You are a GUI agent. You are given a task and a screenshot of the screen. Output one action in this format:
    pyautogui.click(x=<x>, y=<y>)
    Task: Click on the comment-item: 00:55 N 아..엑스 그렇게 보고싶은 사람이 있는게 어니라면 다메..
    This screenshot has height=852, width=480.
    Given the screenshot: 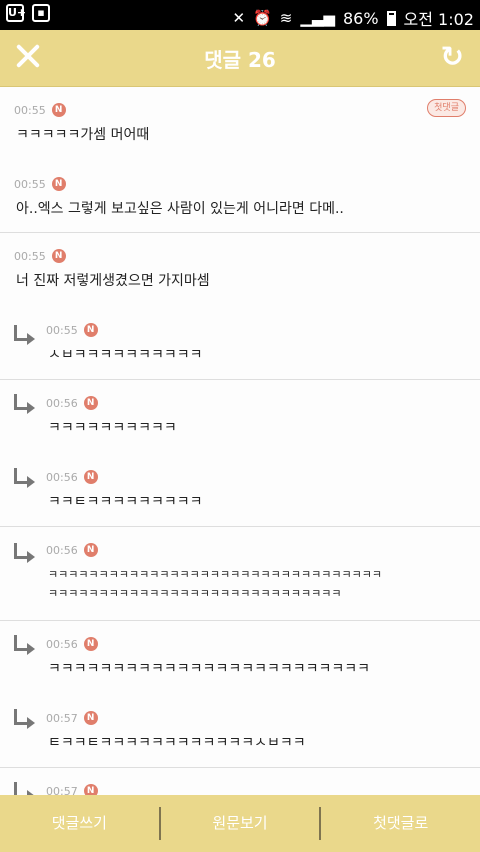 What is the action you would take?
    pyautogui.click(x=240, y=196)
    